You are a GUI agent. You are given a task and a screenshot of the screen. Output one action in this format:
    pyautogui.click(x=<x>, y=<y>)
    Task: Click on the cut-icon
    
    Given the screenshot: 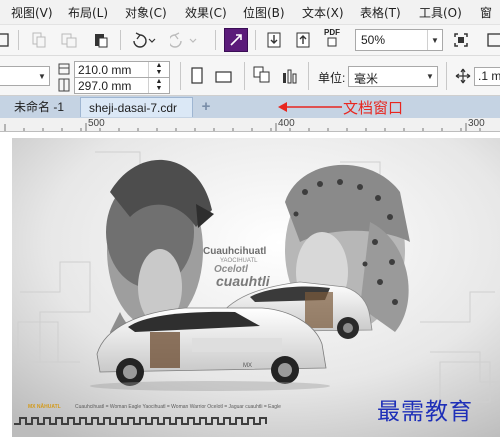 What is the action you would take?
    pyautogui.click(x=39, y=40)
    